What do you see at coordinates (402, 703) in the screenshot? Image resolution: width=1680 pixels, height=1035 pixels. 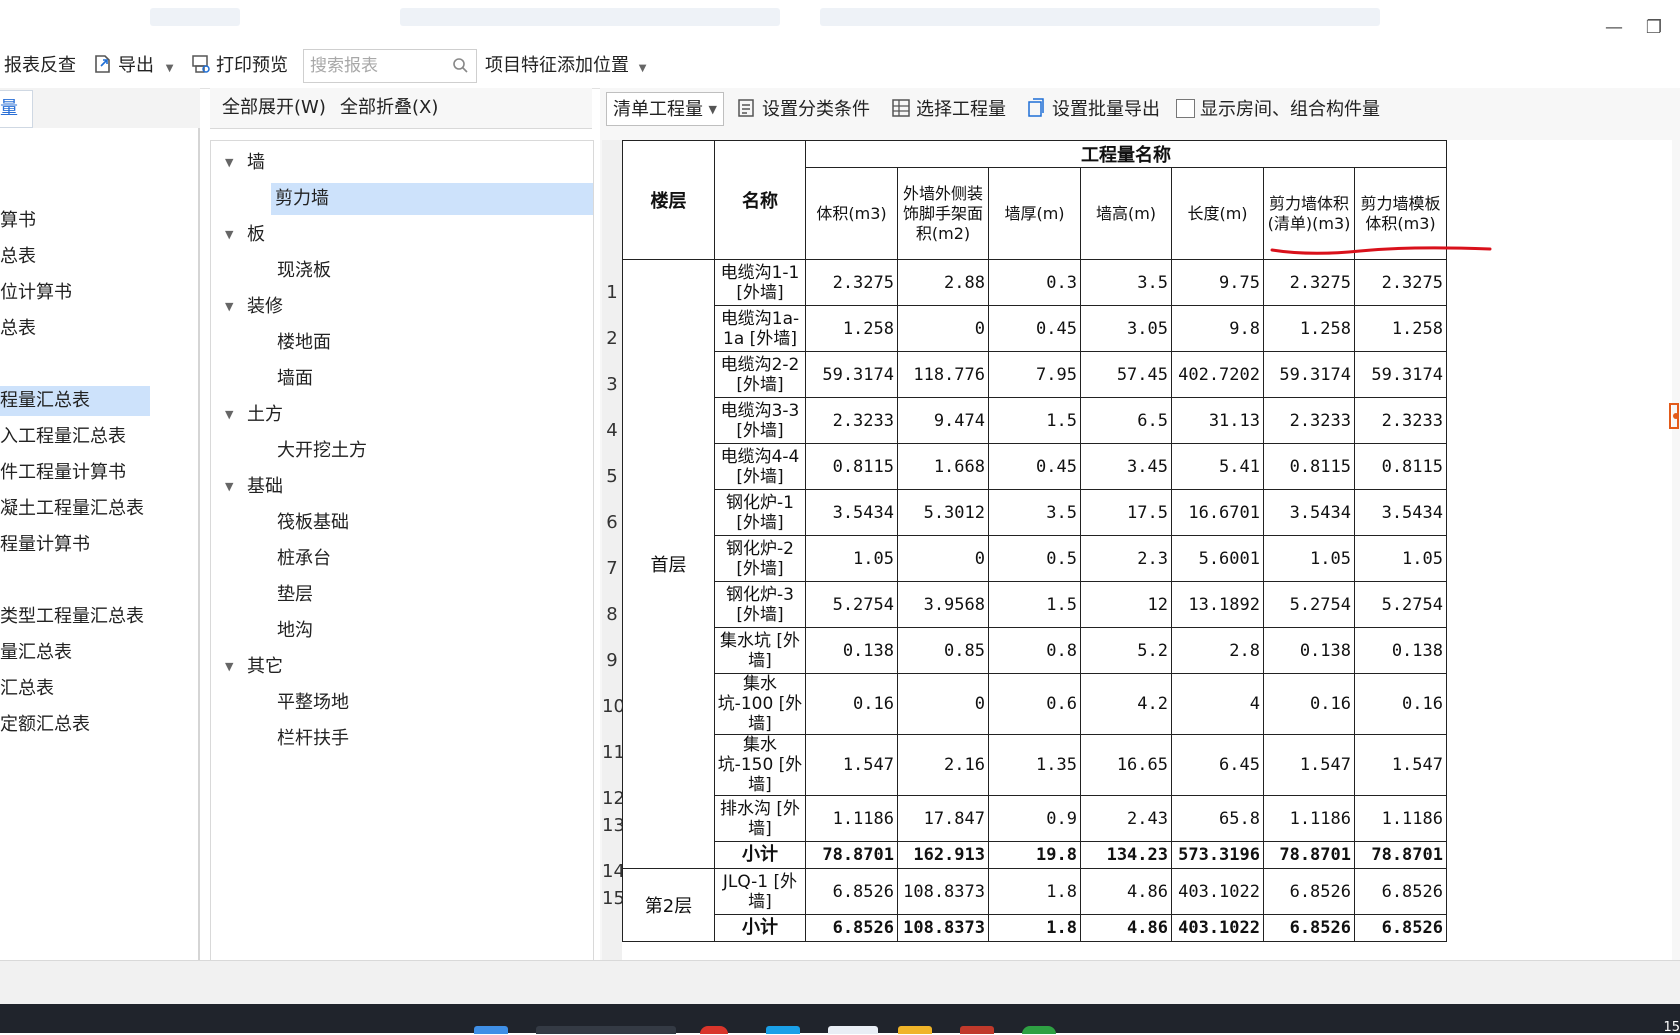 I see `tree-node-site-leveling: 平整场地` at bounding box center [402, 703].